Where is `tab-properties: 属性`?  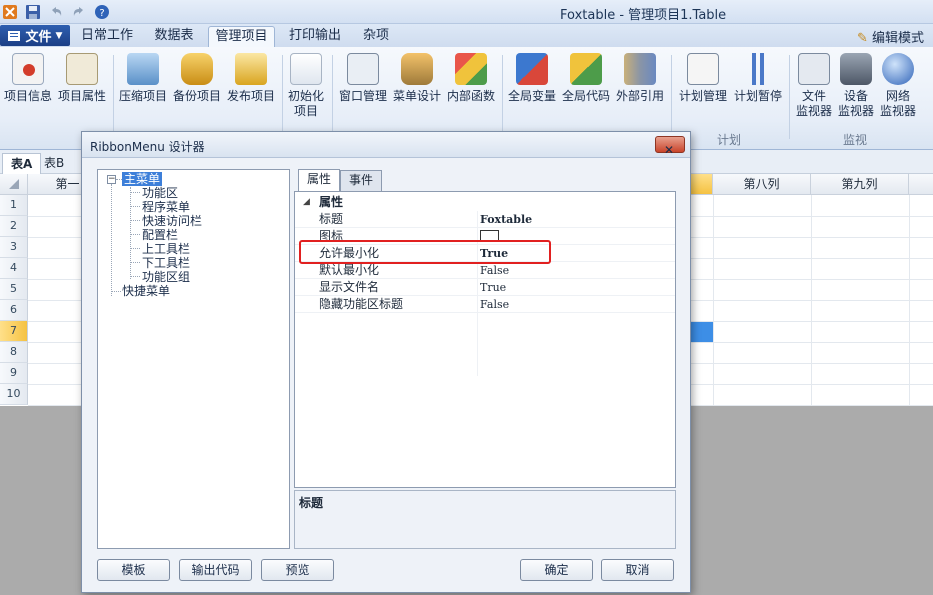 tab-properties: 属性 is located at coordinates (319, 180).